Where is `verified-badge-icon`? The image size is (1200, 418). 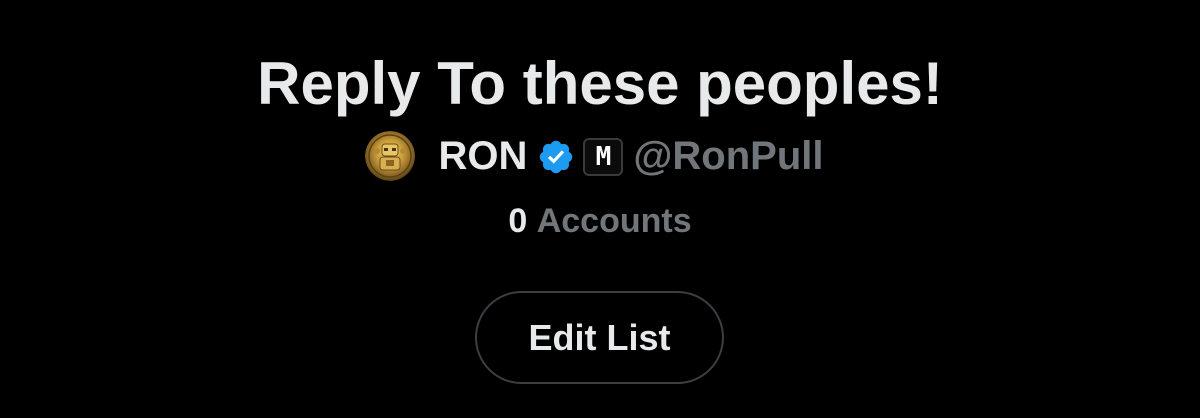 verified-badge-icon is located at coordinates (556, 157).